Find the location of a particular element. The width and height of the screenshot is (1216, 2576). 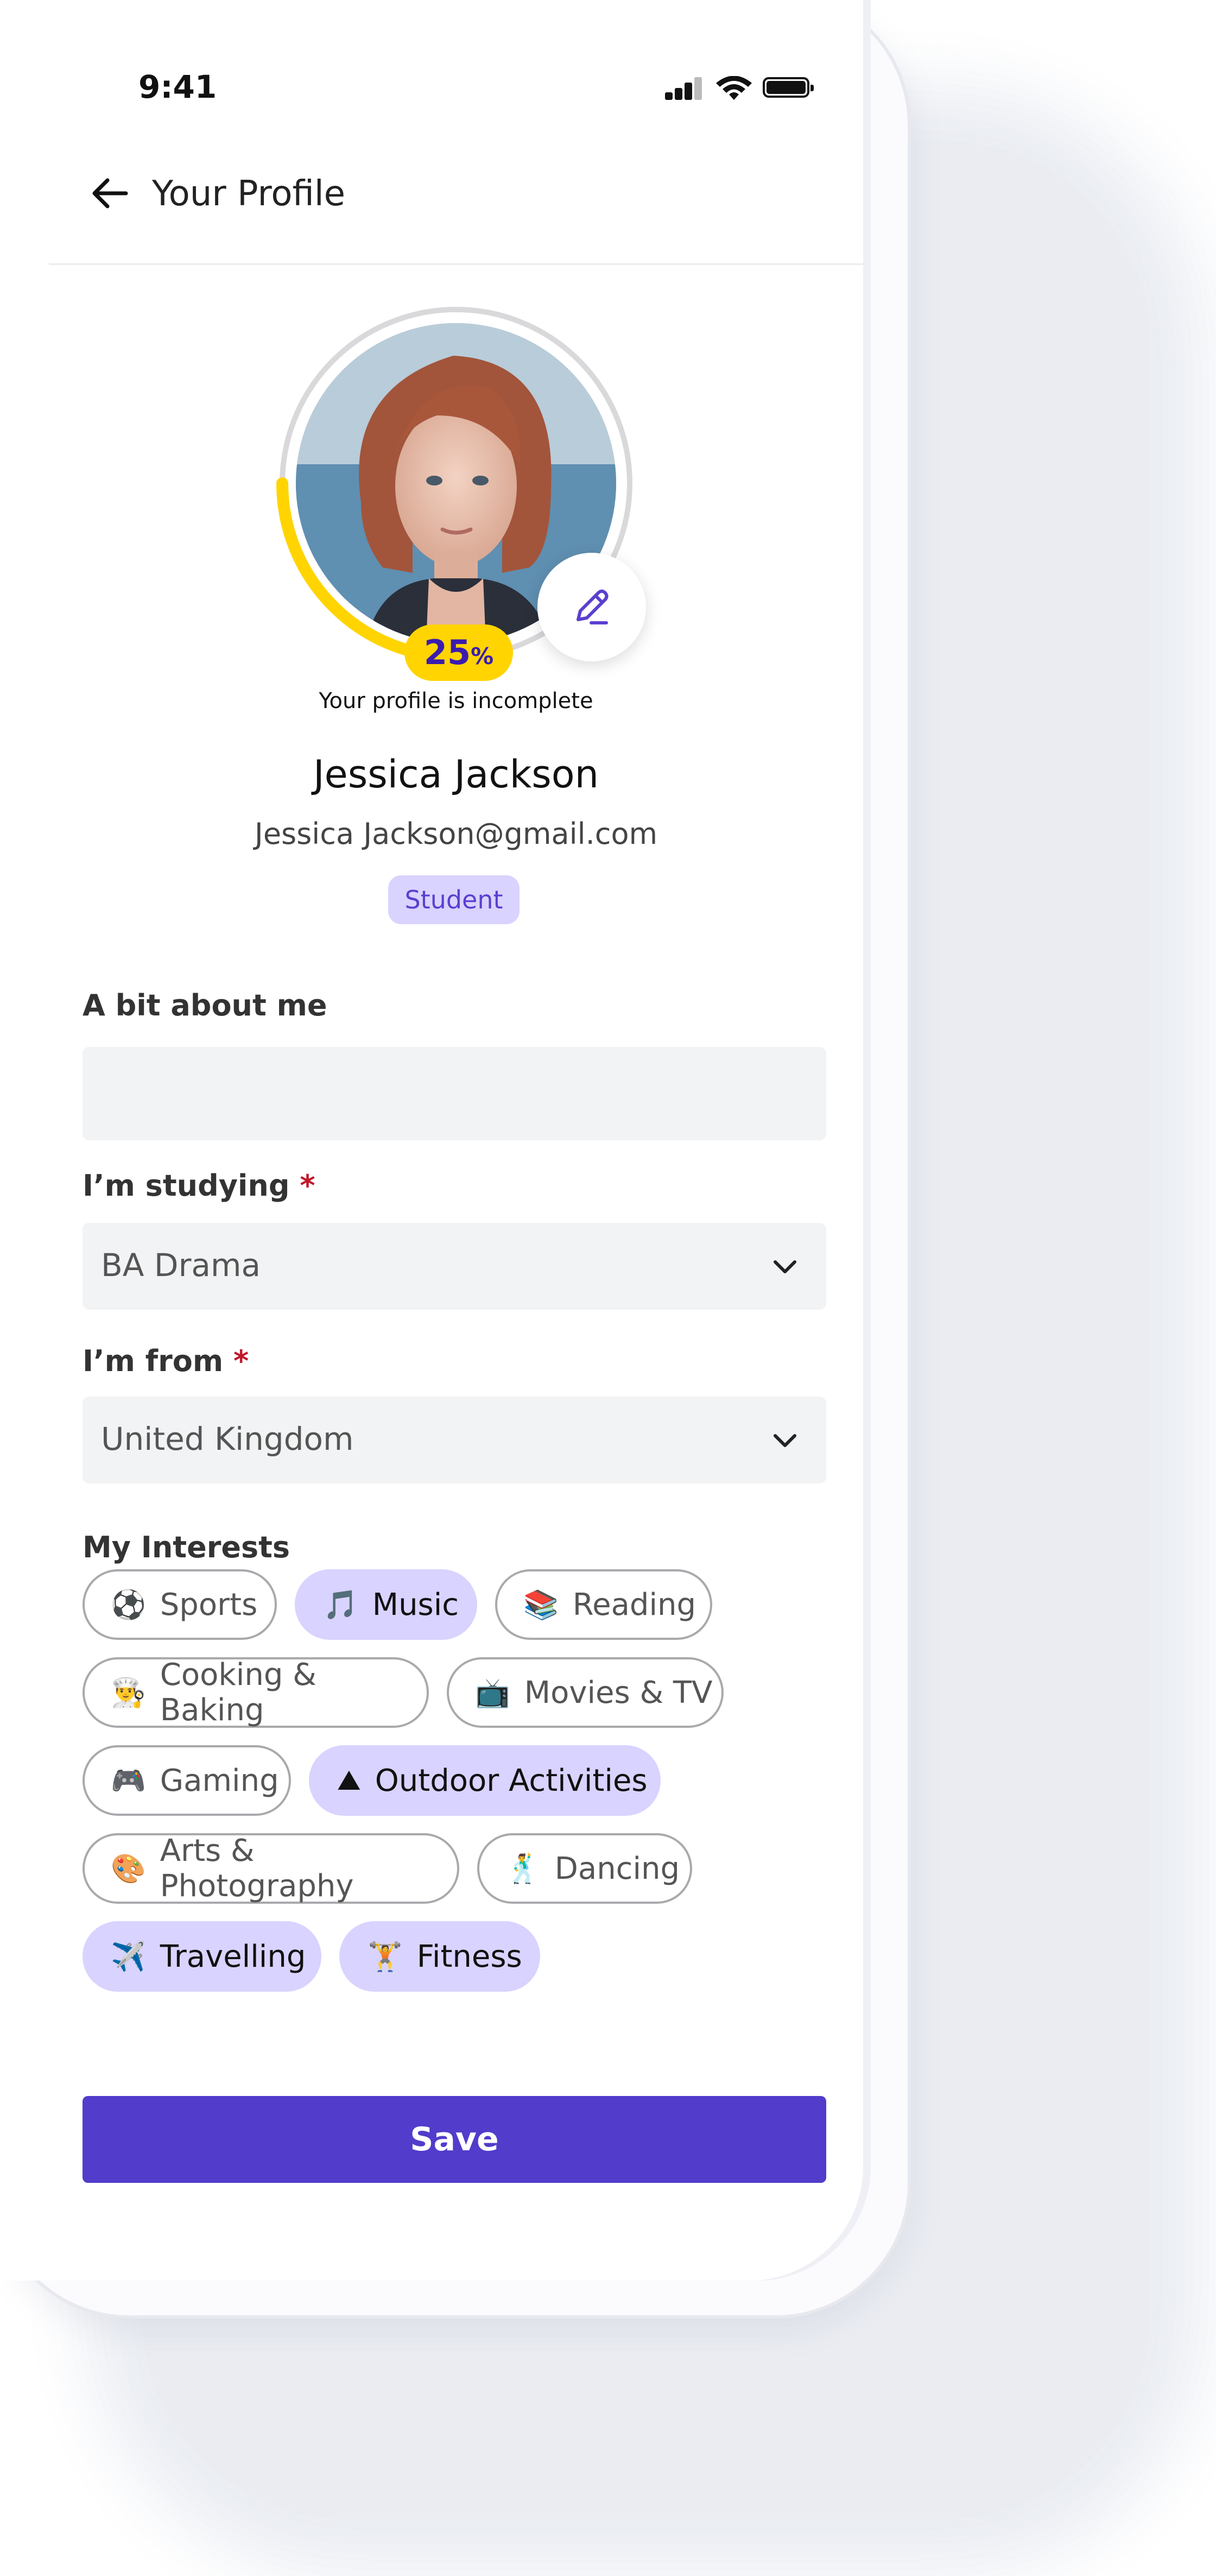

role-badge: Student is located at coordinates (454, 900).